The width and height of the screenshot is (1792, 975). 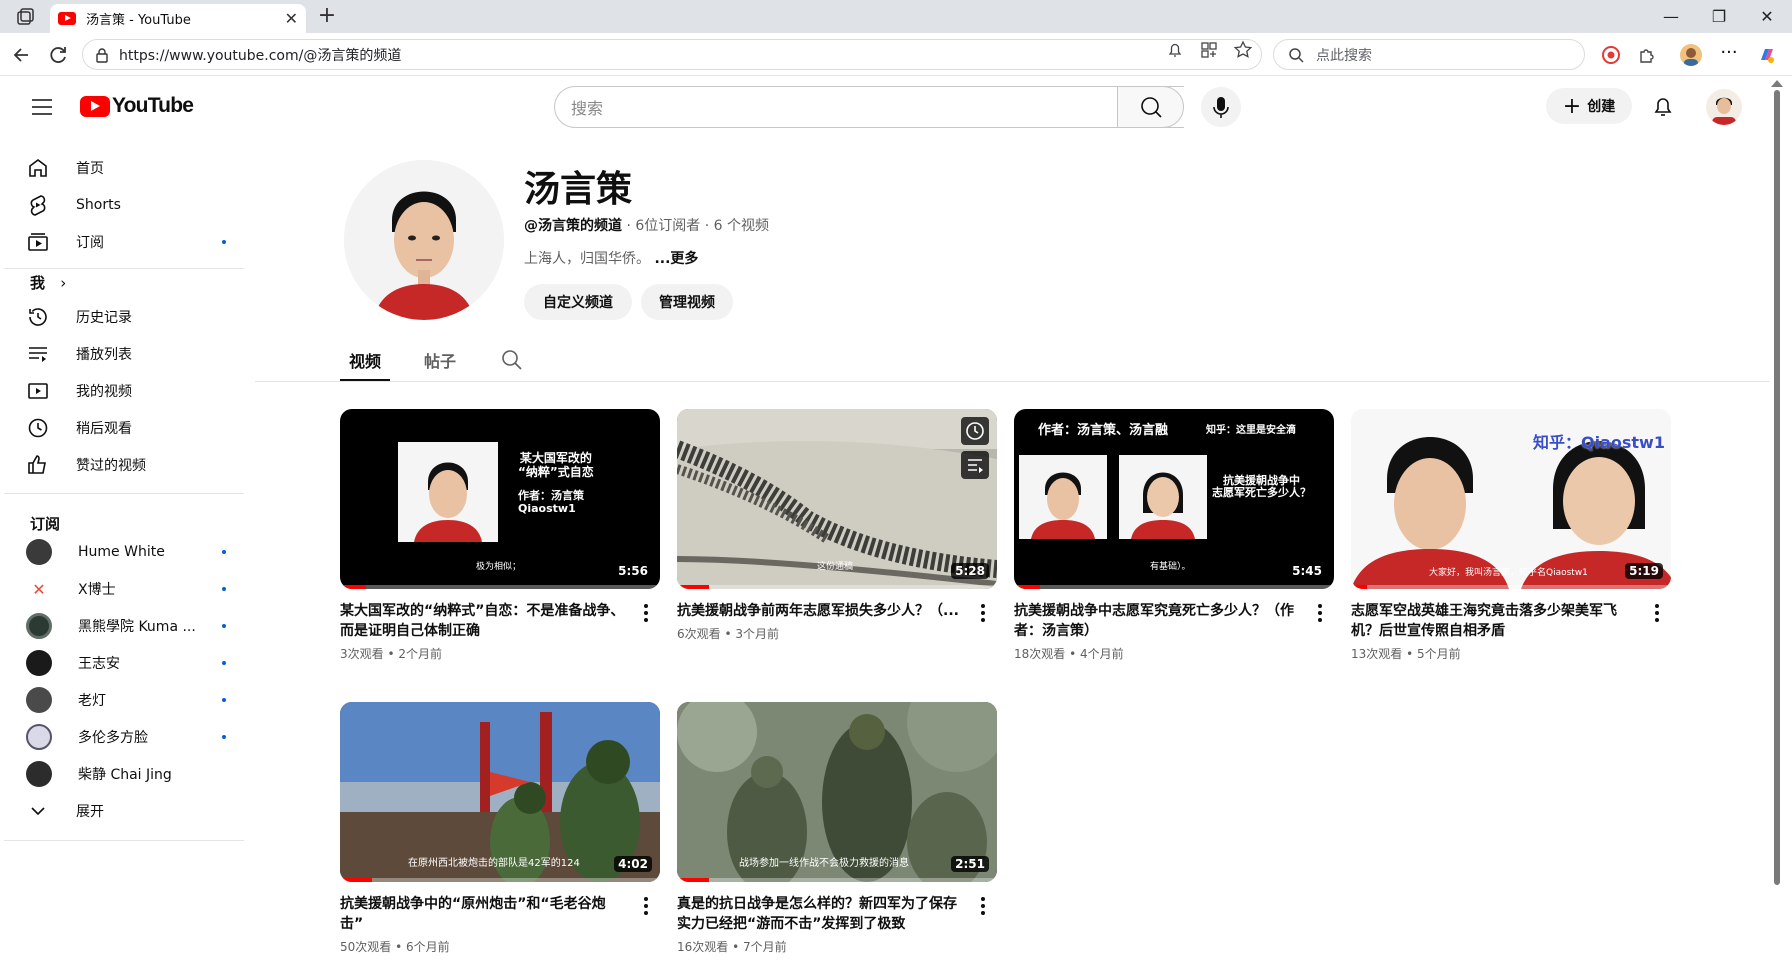 What do you see at coordinates (1493, 621) in the screenshot?
I see `video-title: 志愿军空战英雄王海究竟击落多少架美军飞机？后世宣传照自相矛盾` at bounding box center [1493, 621].